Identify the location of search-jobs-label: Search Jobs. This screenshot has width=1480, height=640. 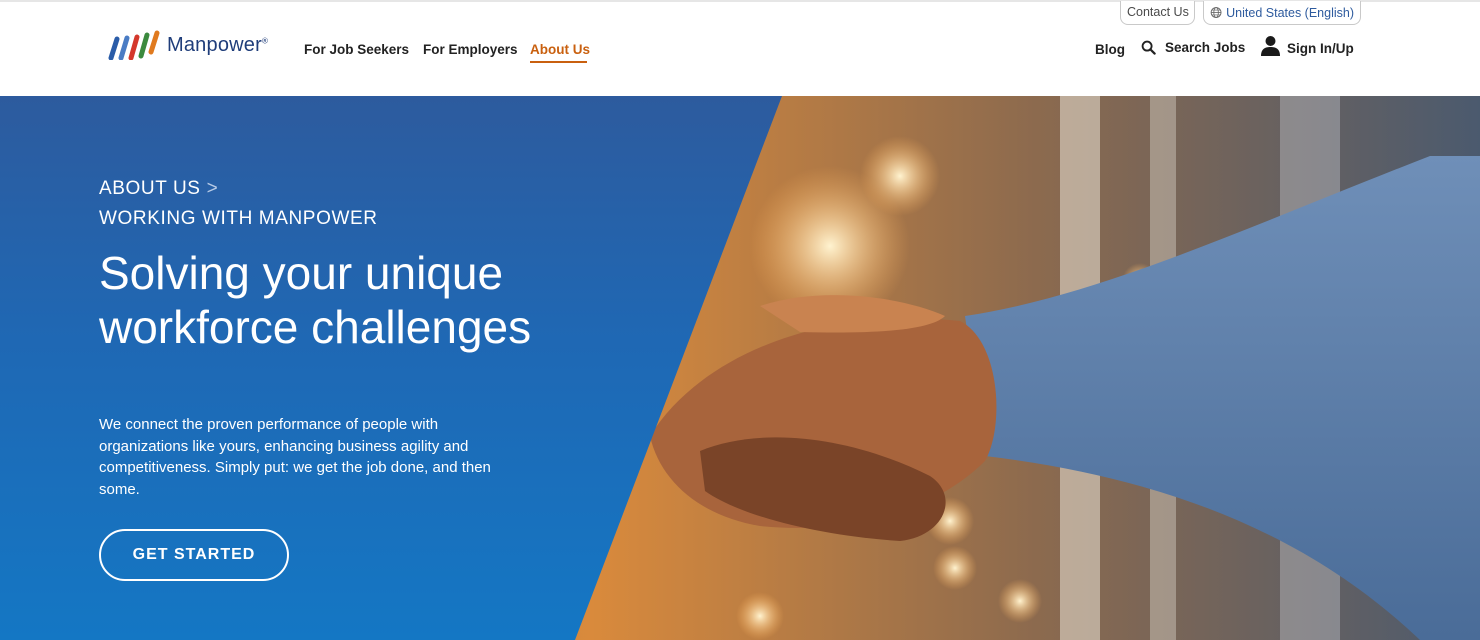
(1205, 47).